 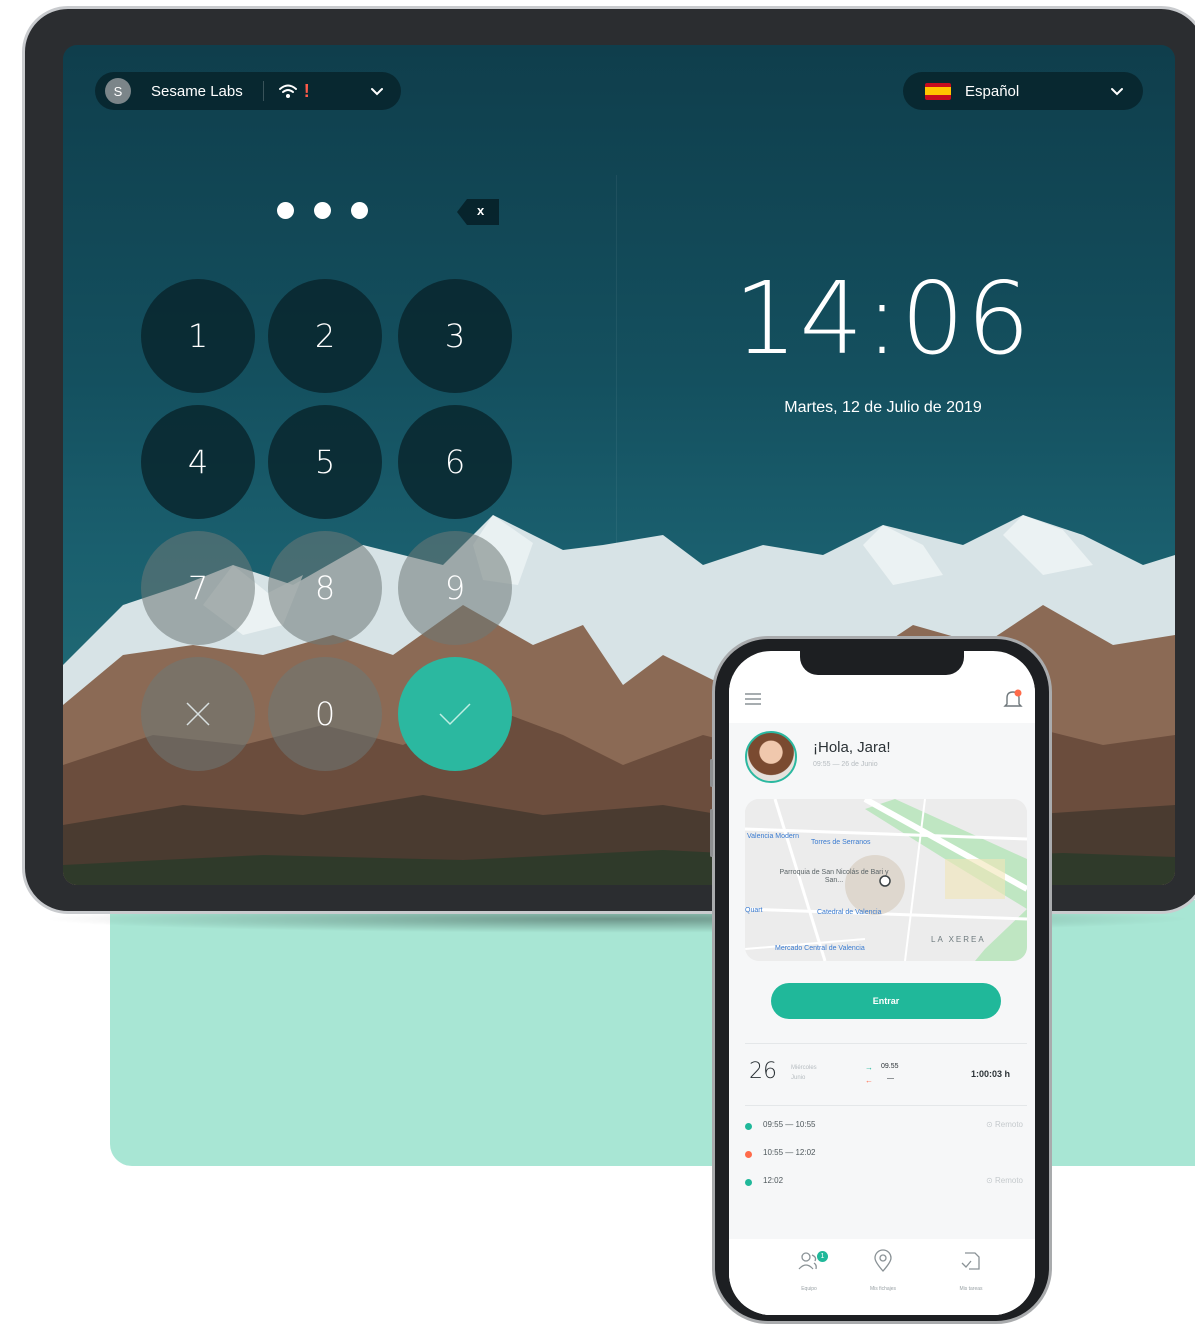 I want to click on keypad-key-0: 0, so click(x=325, y=714).